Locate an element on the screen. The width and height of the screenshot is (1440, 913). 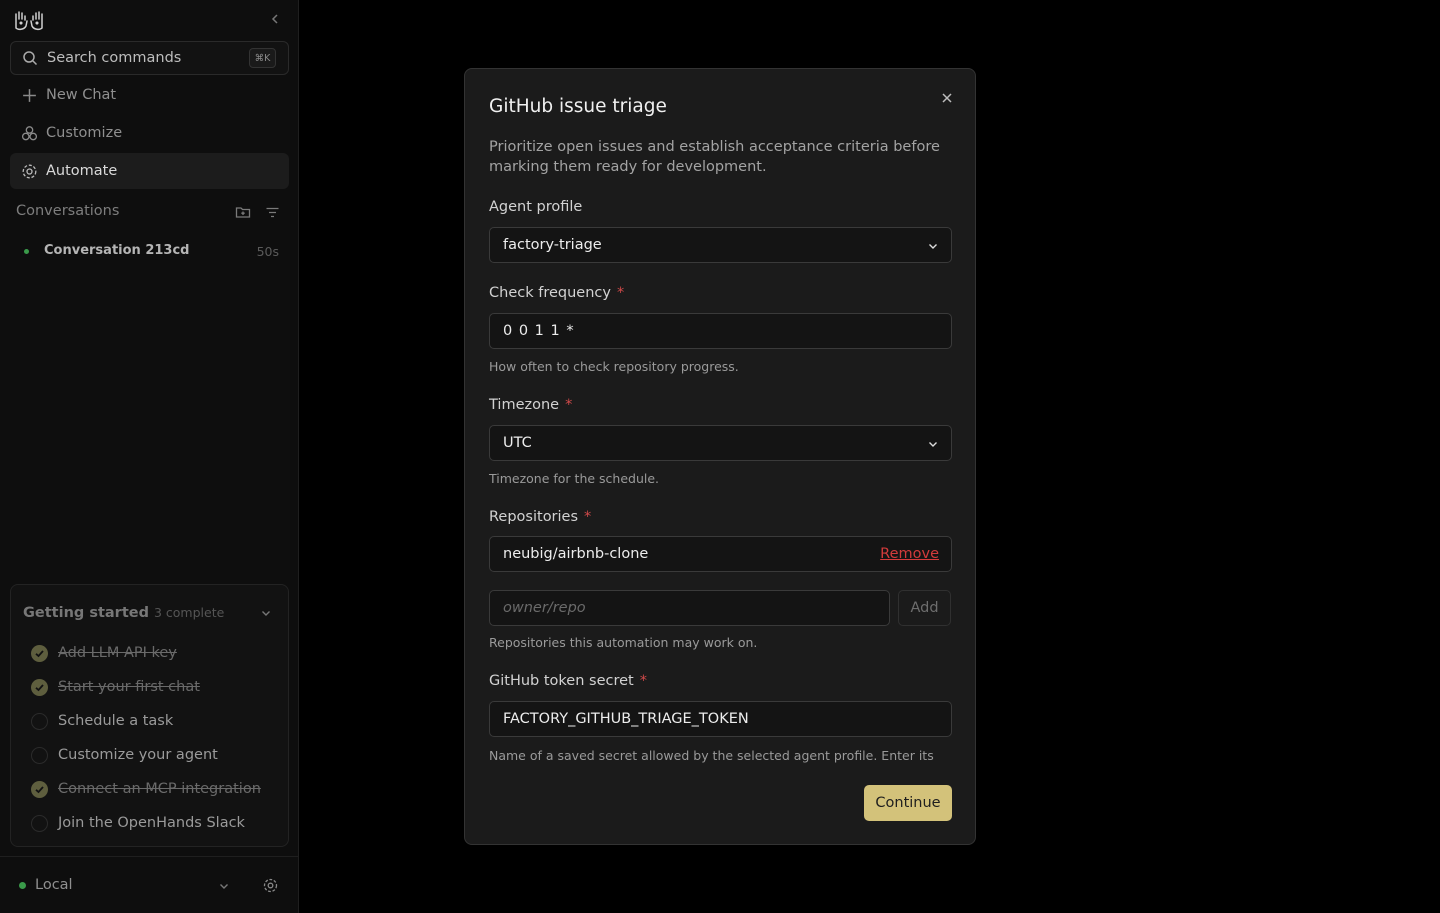
task-item: Join the OpenHands Slack is located at coordinates (138, 823).